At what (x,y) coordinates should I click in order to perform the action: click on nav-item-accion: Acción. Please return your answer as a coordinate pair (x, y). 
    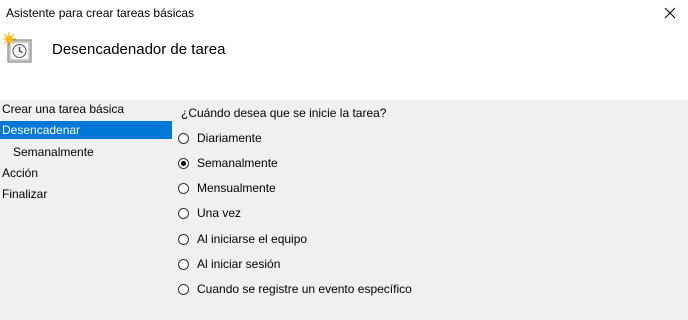
    Looking at the image, I should click on (86, 173).